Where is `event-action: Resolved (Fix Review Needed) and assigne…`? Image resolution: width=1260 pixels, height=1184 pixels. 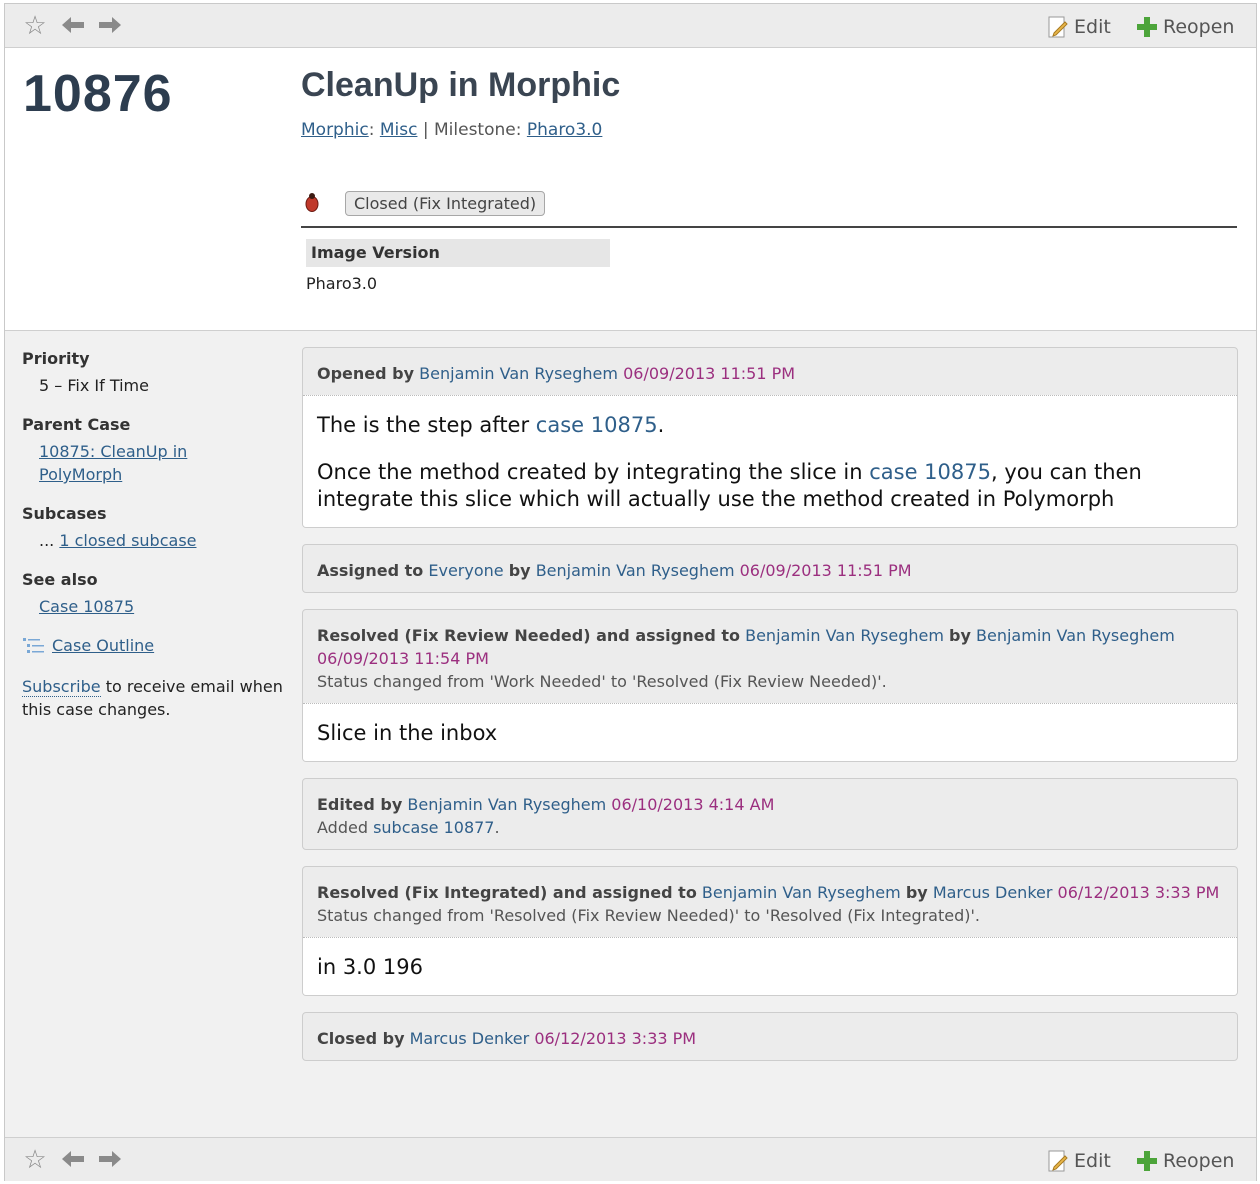 event-action: Resolved (Fix Review Needed) and assigne… is located at coordinates (529, 635).